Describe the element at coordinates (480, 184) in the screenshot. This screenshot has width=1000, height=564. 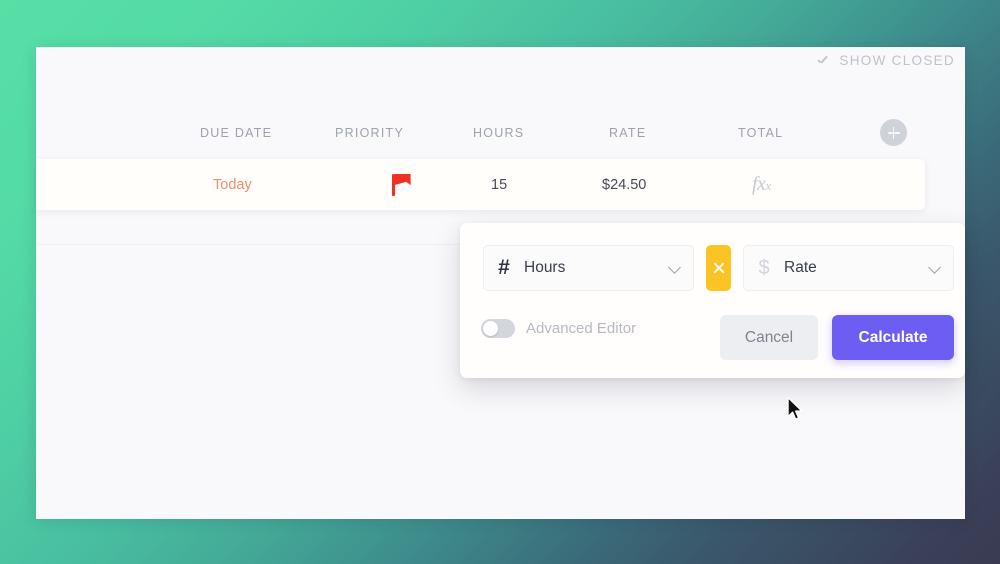
I see `table-row: Today 15 $24.50 fxx` at that location.